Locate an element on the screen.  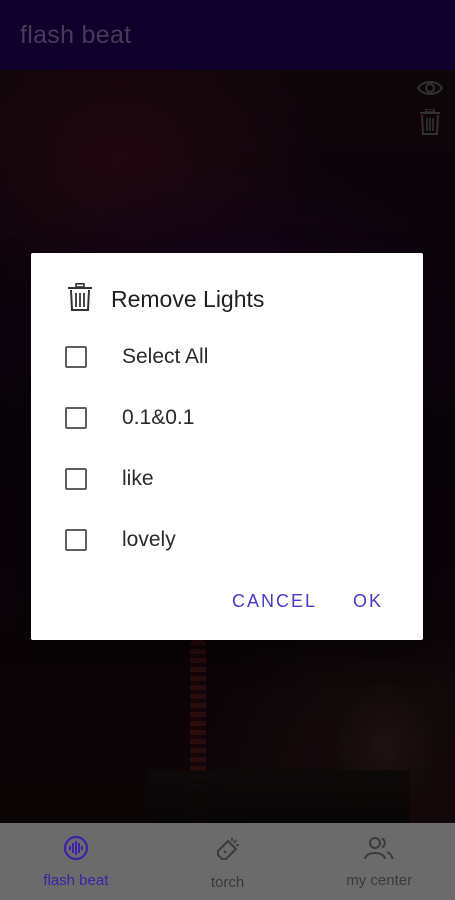
flash-beat-icon is located at coordinates (76, 850).